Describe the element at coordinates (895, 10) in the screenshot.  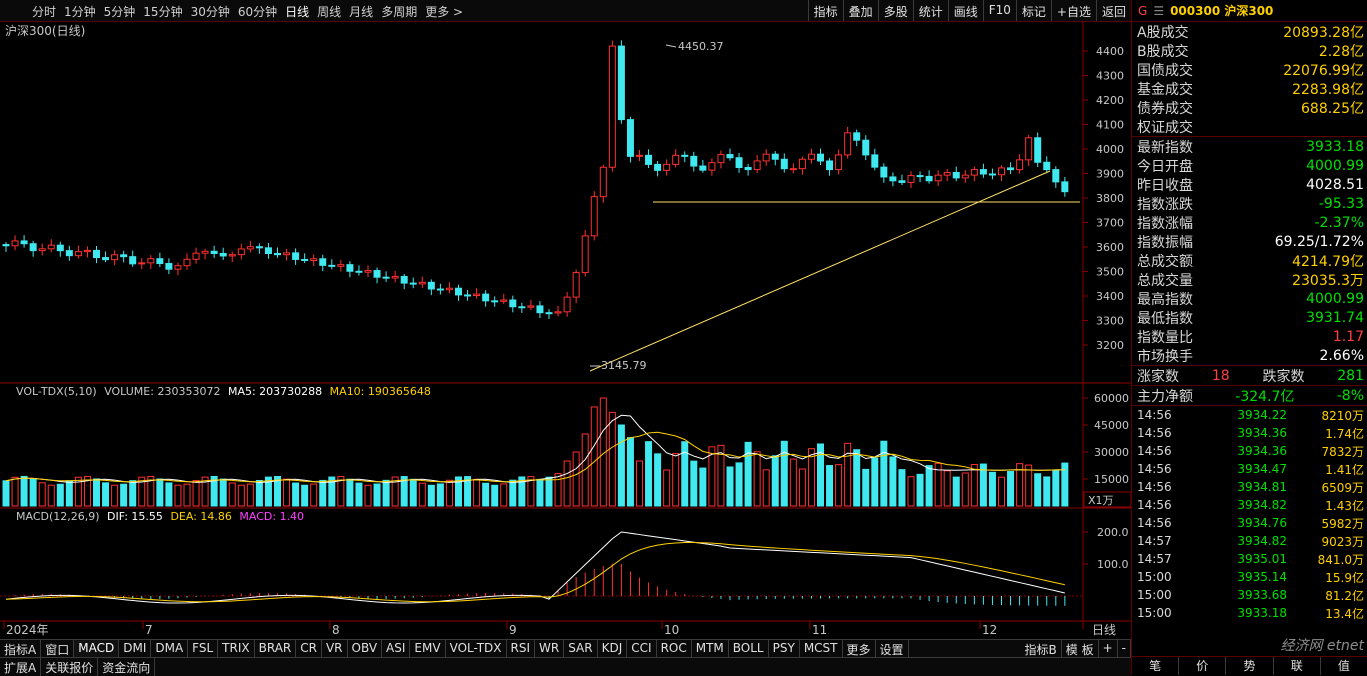
I see `tool-button: 多股` at that location.